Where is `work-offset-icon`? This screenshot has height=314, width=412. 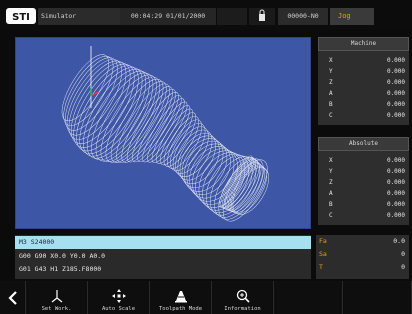
work-offset-icon is located at coordinates (56, 296).